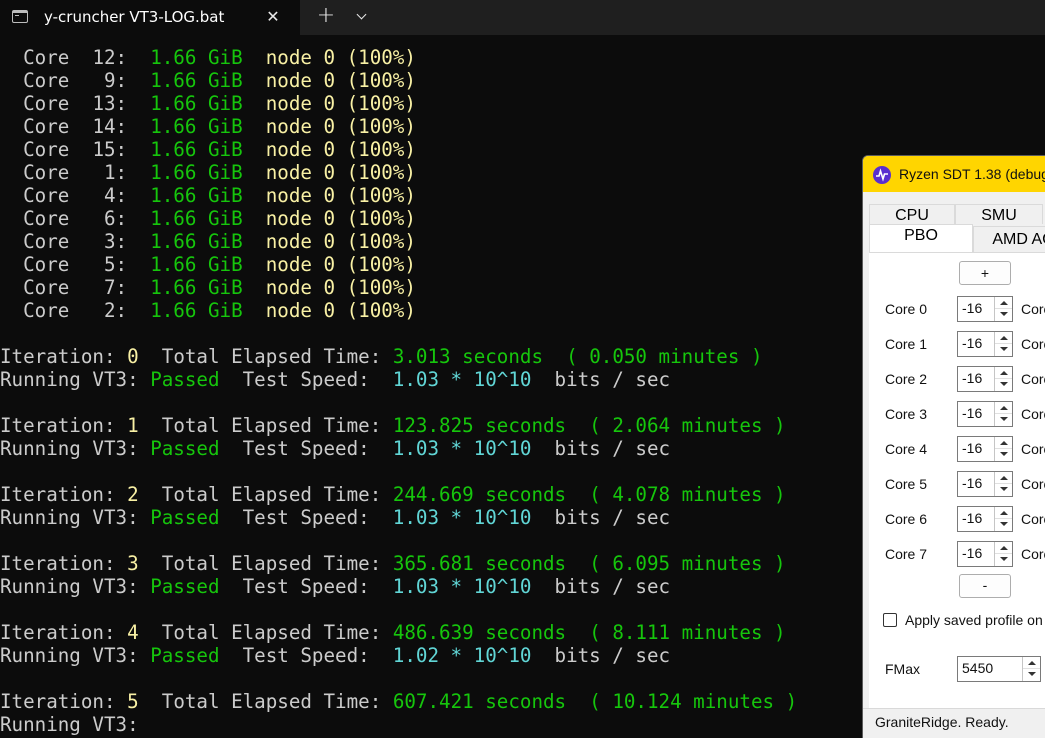 Image resolution: width=1045 pixels, height=738 pixels. What do you see at coordinates (20, 16) in the screenshot?
I see `terminal-icon` at bounding box center [20, 16].